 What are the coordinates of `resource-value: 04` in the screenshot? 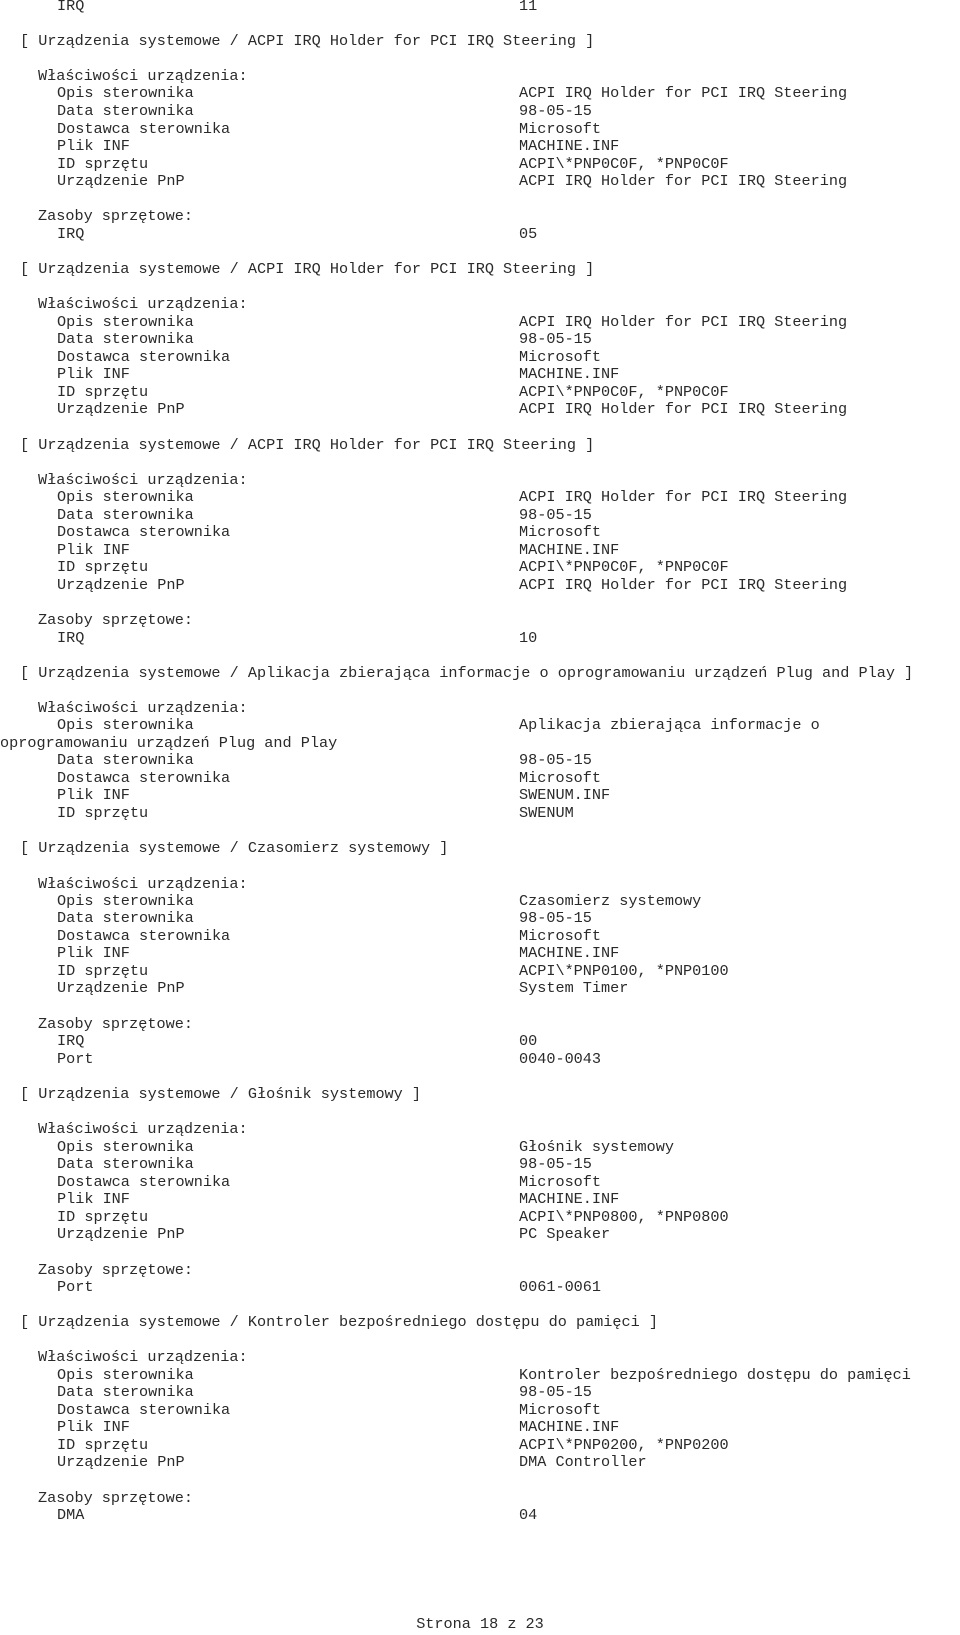 It's located at (528, 1515).